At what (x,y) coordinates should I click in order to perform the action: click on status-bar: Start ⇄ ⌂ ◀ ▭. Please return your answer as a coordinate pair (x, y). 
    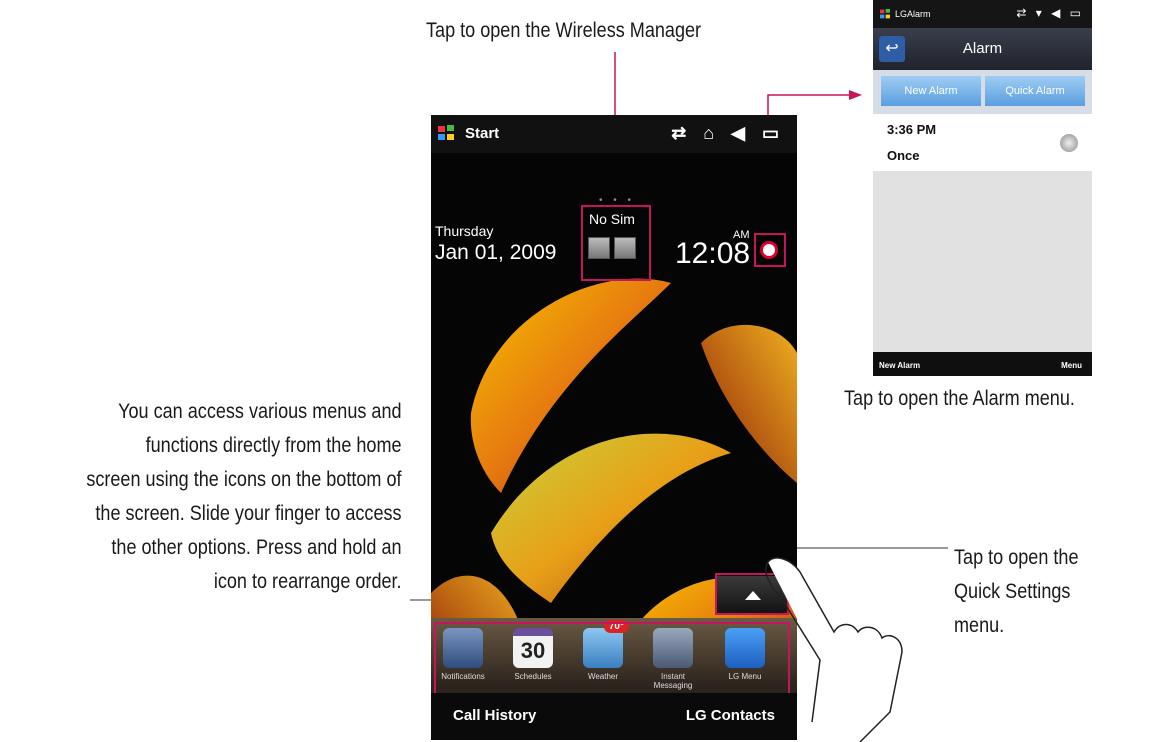
    Looking at the image, I should click on (614, 134).